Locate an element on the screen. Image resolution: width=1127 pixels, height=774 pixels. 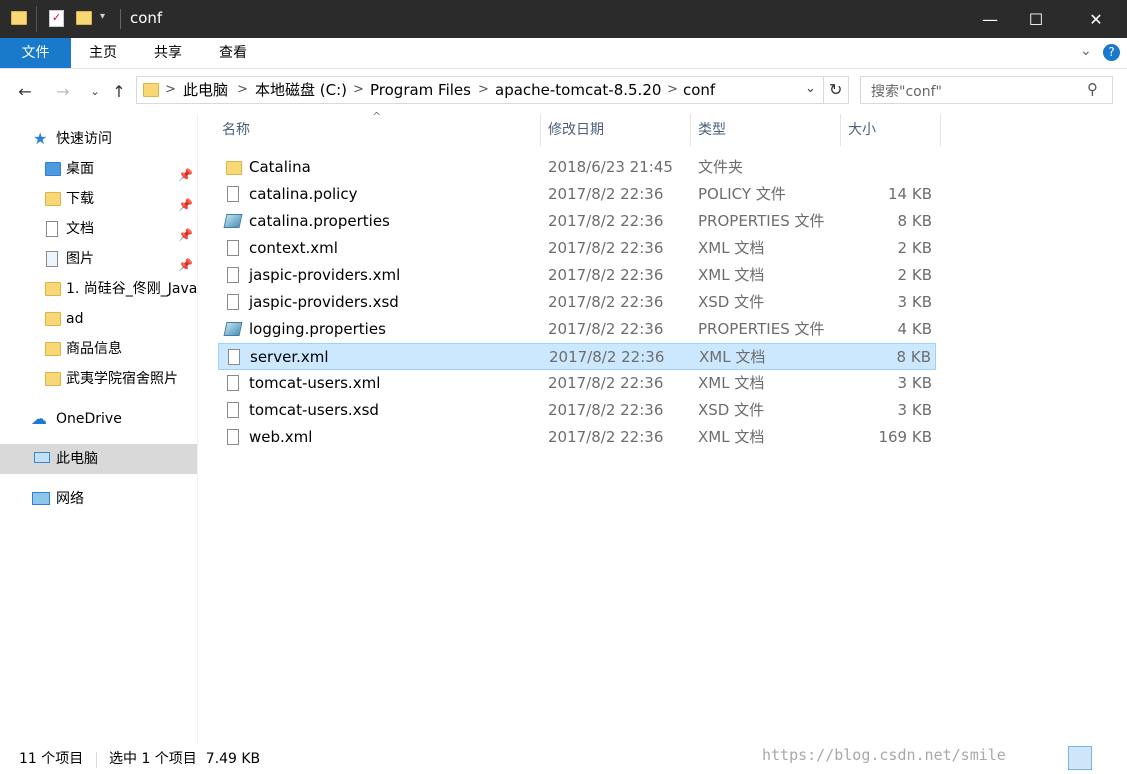
sidebar-item-documents: 文档 📌 is located at coordinates (98, 229).